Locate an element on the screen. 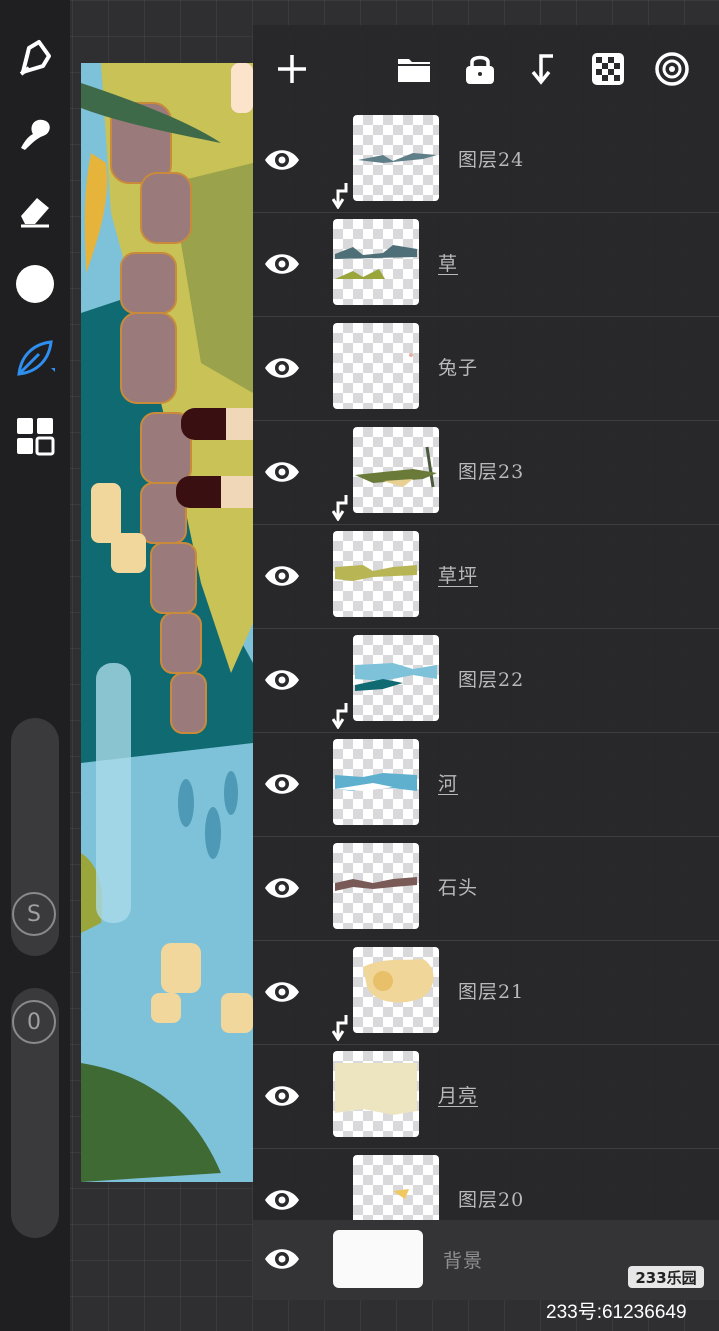 This screenshot has height=1331, width=719. layer-name: 草 is located at coordinates (448, 264).